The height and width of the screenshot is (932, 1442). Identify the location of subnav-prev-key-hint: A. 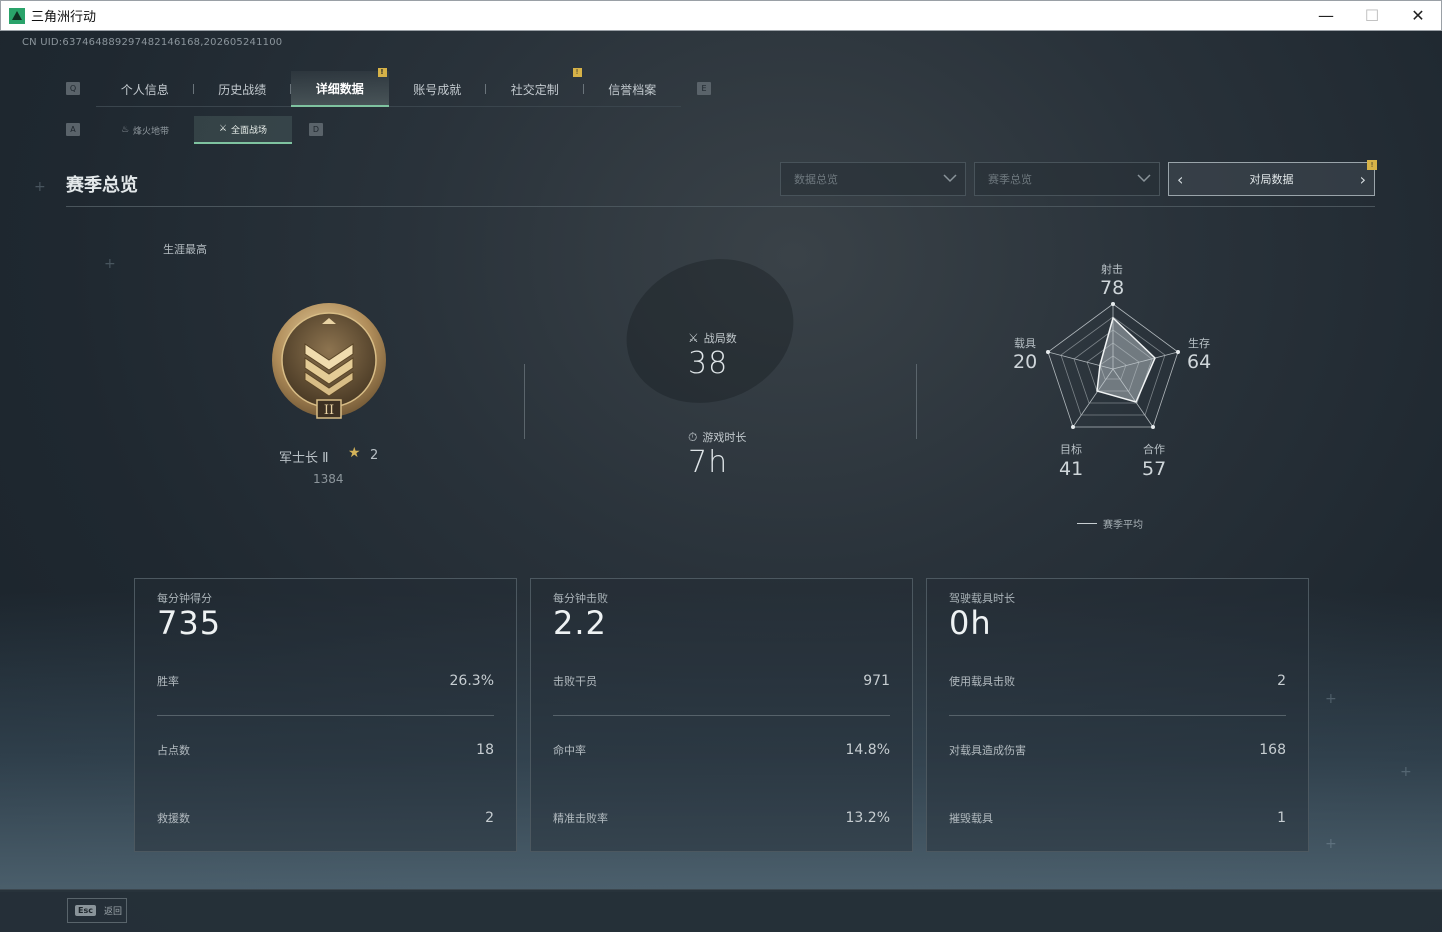
(73, 129).